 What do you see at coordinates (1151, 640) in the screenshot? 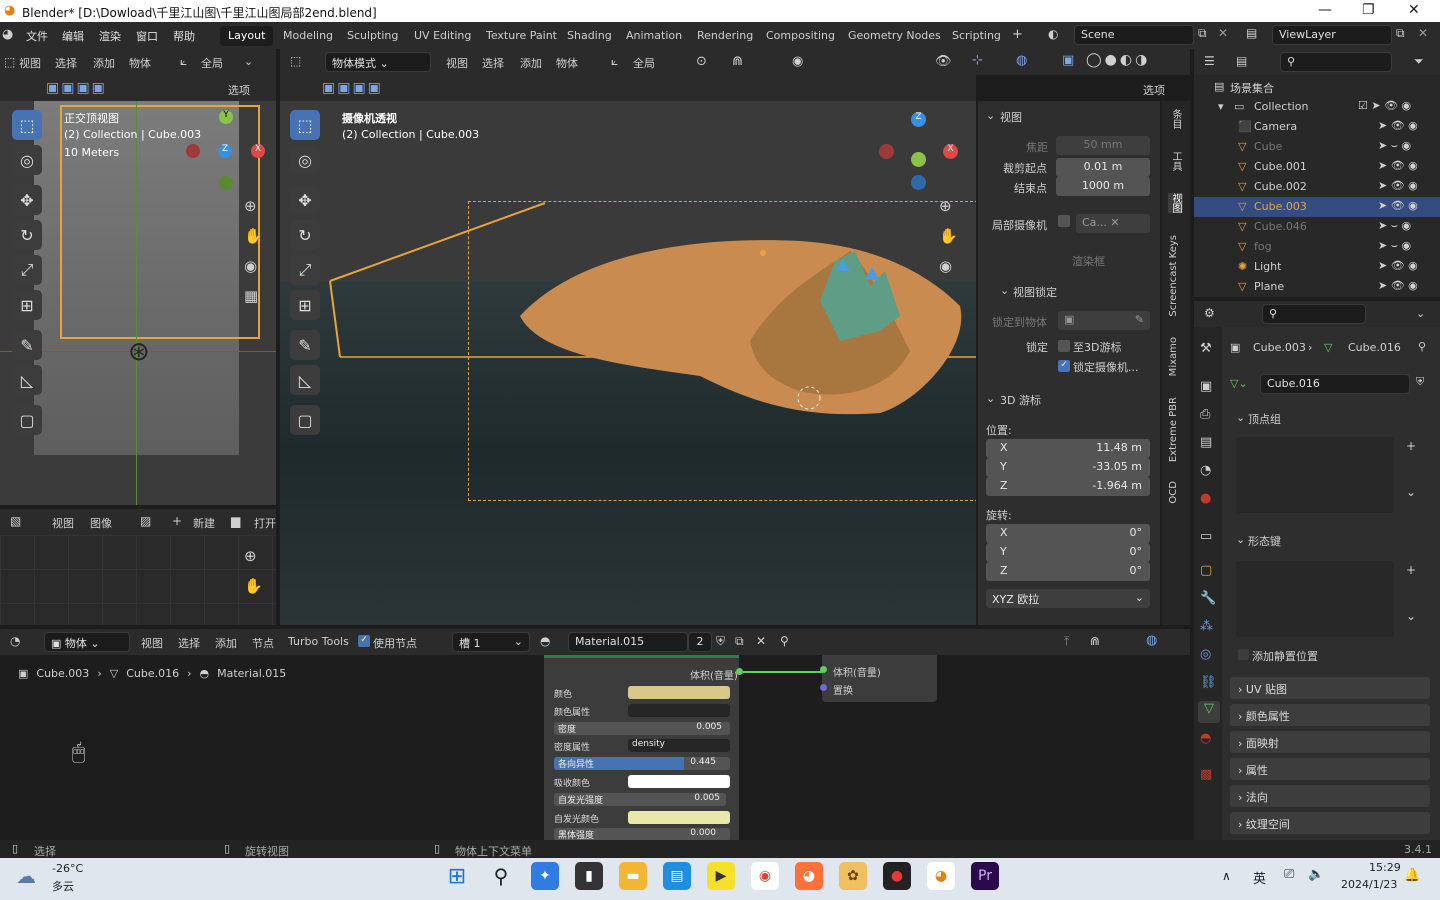
I see `node-overlay-icon: ◍` at bounding box center [1151, 640].